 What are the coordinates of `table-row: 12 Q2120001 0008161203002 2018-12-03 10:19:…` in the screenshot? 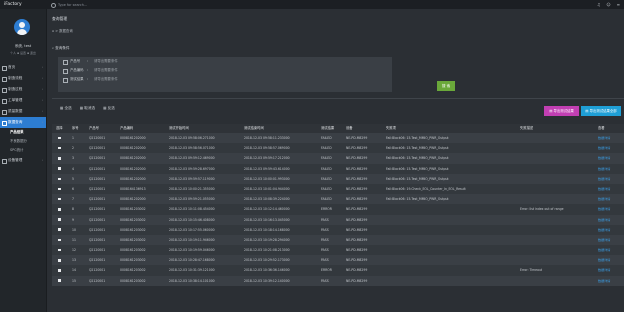 It's located at (338, 250).